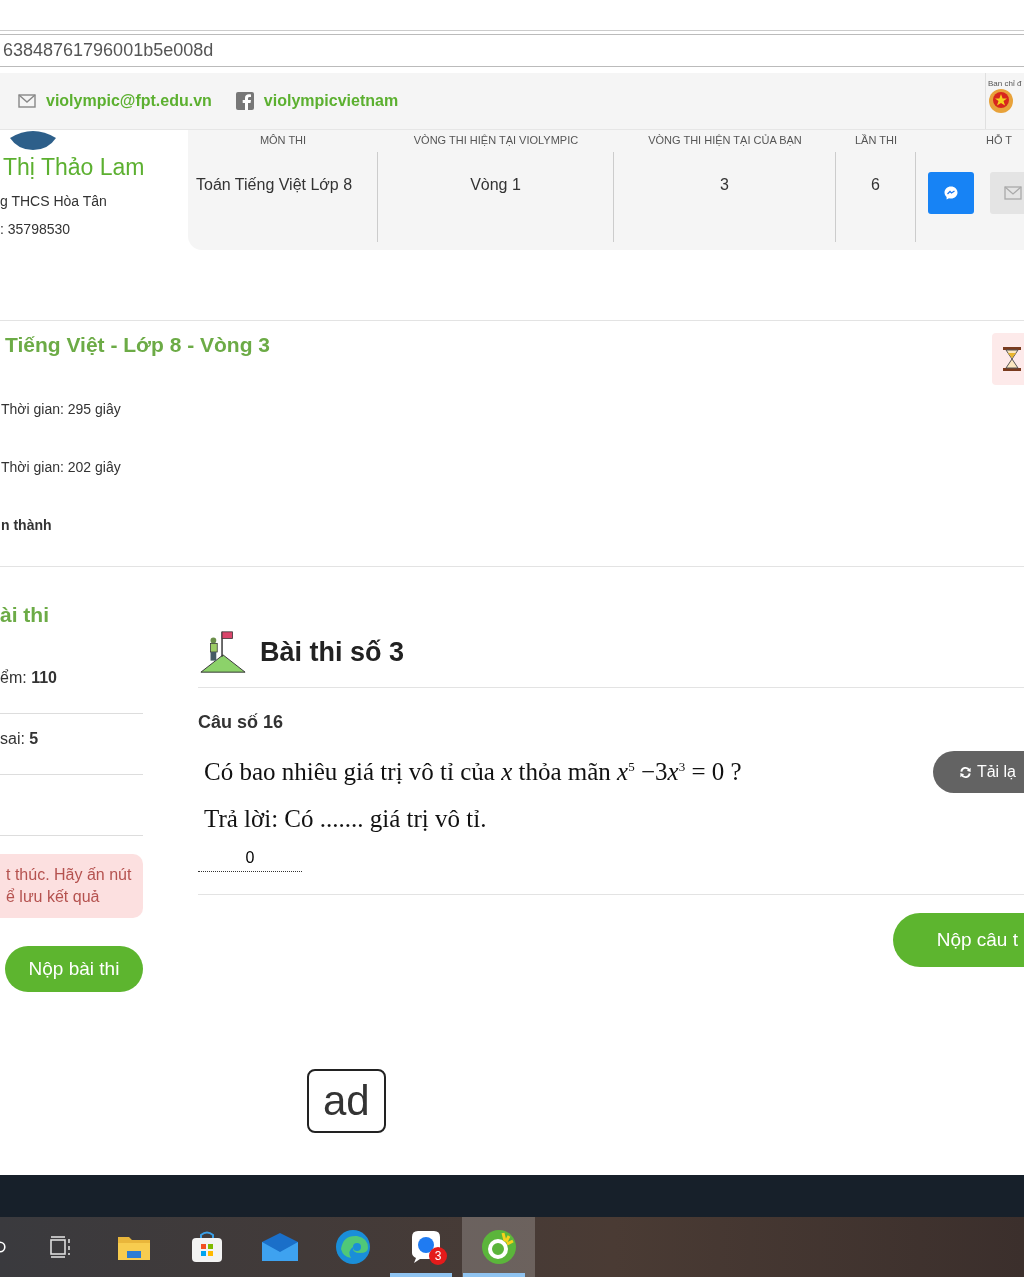 This screenshot has height=1280, width=1024. Describe the element at coordinates (725, 140) in the screenshot. I see `column-header: VÒNG THI HIỆN TẠI CỦA BẠN` at that location.